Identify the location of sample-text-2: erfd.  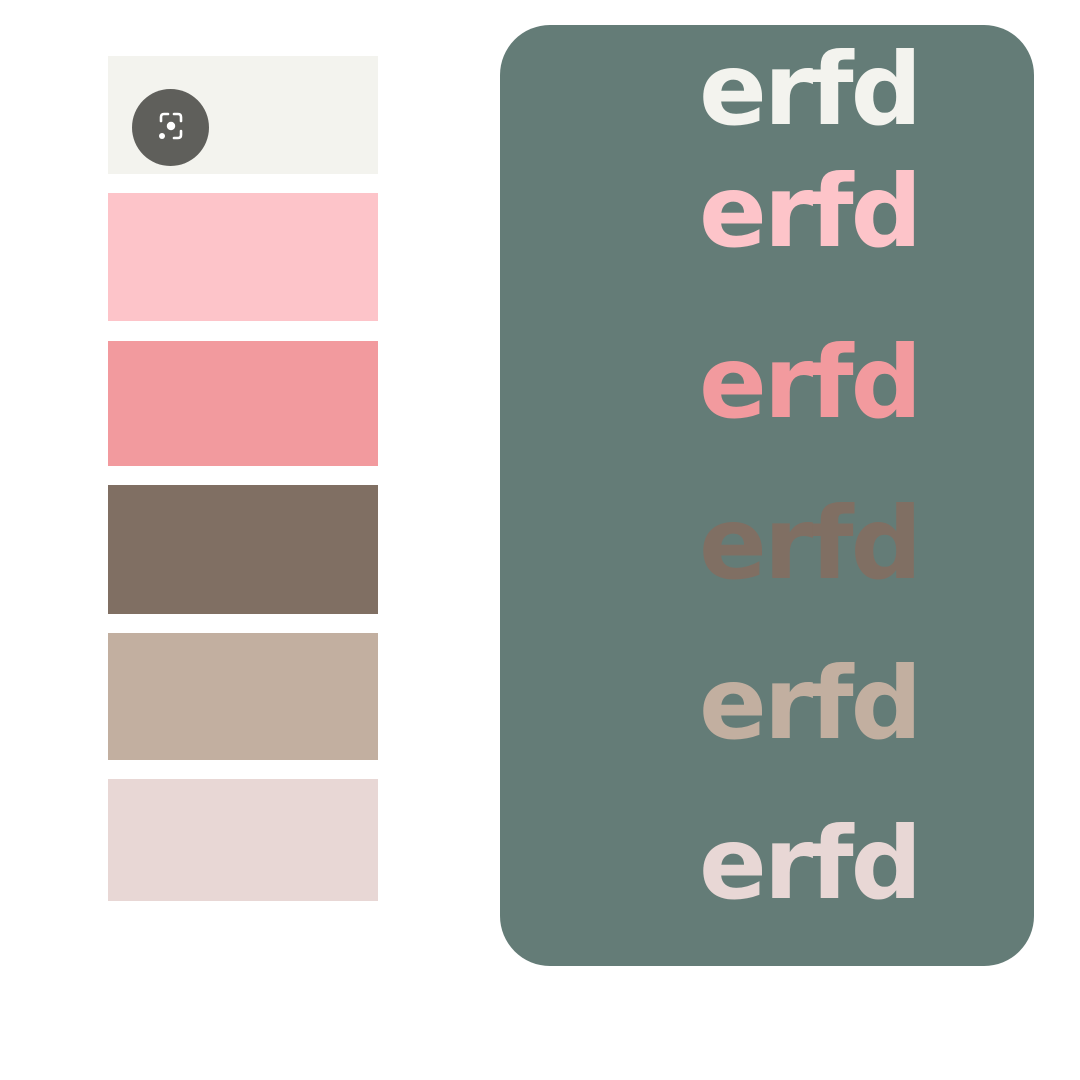
(810, 211).